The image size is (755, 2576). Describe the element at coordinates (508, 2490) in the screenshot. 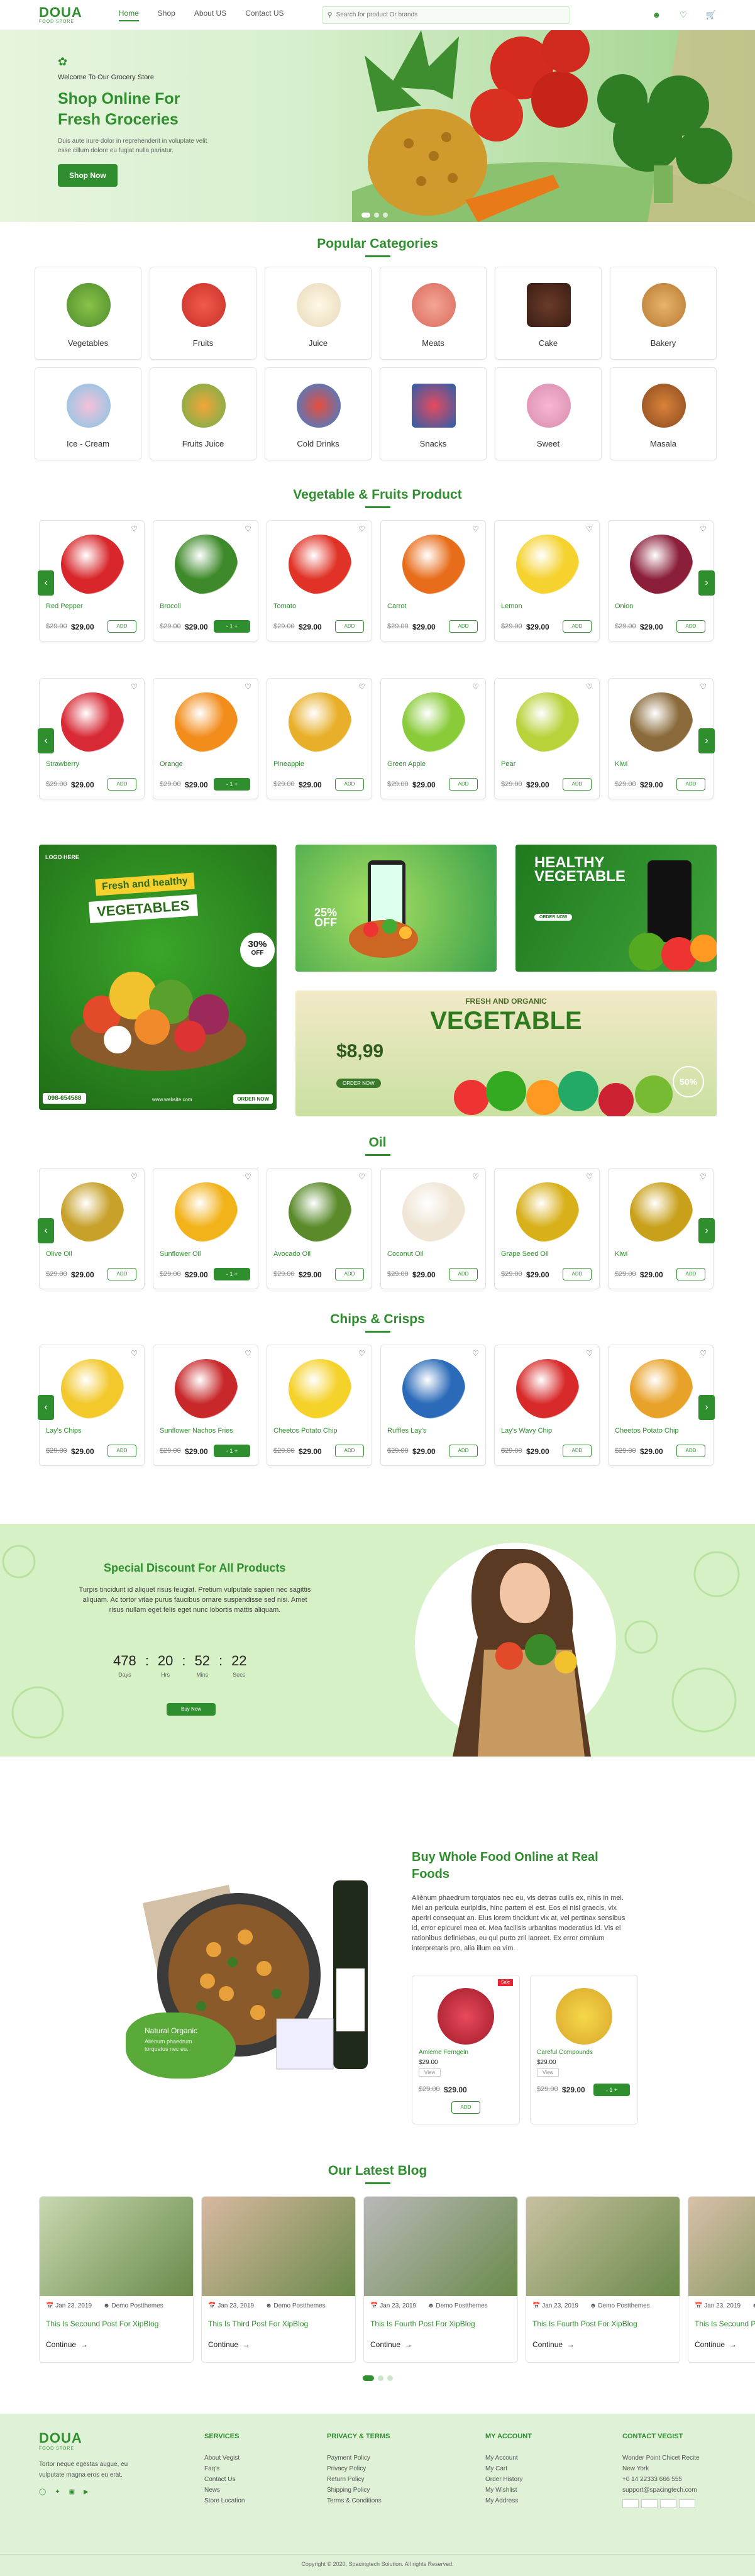

I see `footer-link: My Wishlist` at that location.